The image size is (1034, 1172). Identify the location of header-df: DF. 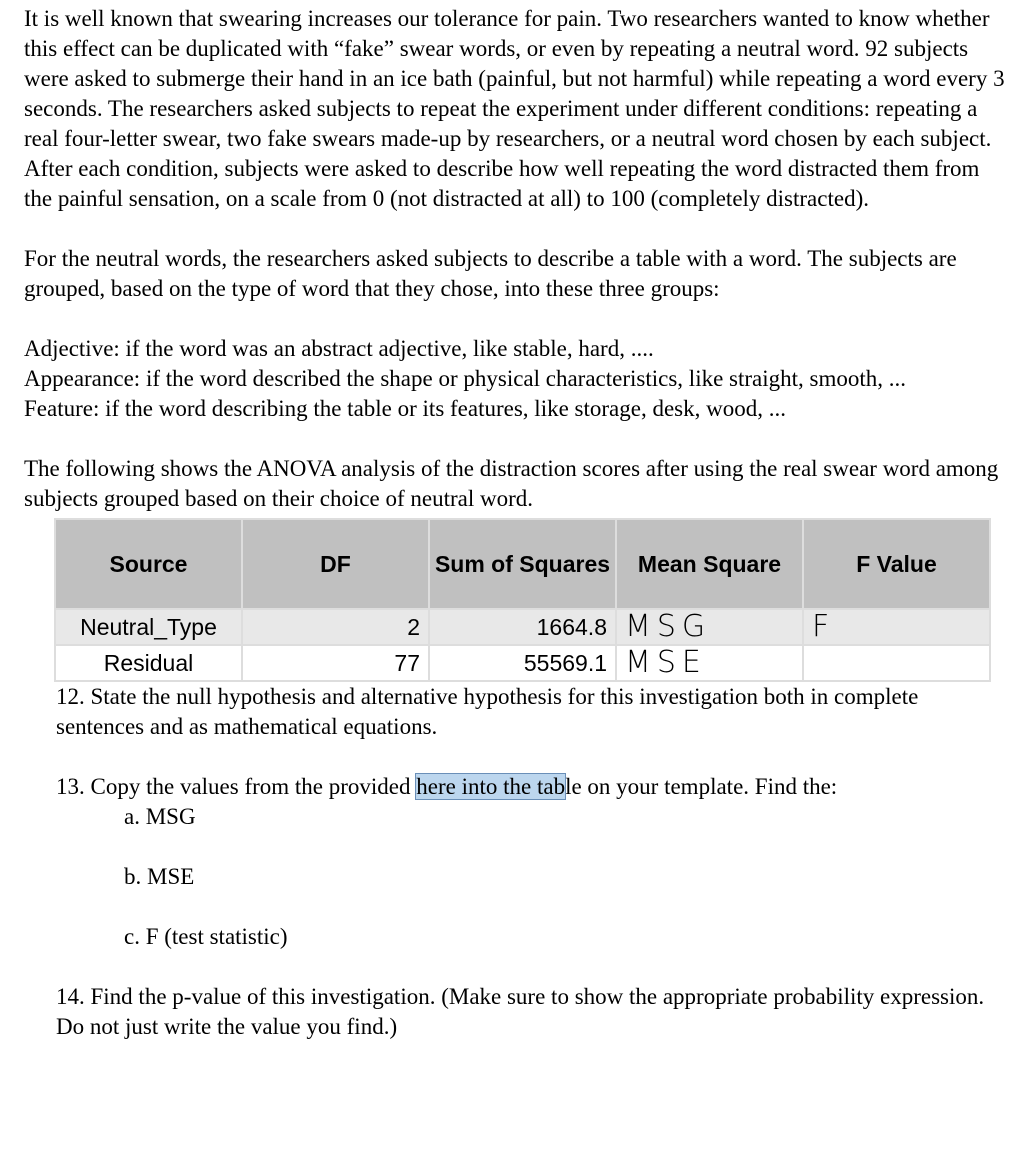
(335, 564).